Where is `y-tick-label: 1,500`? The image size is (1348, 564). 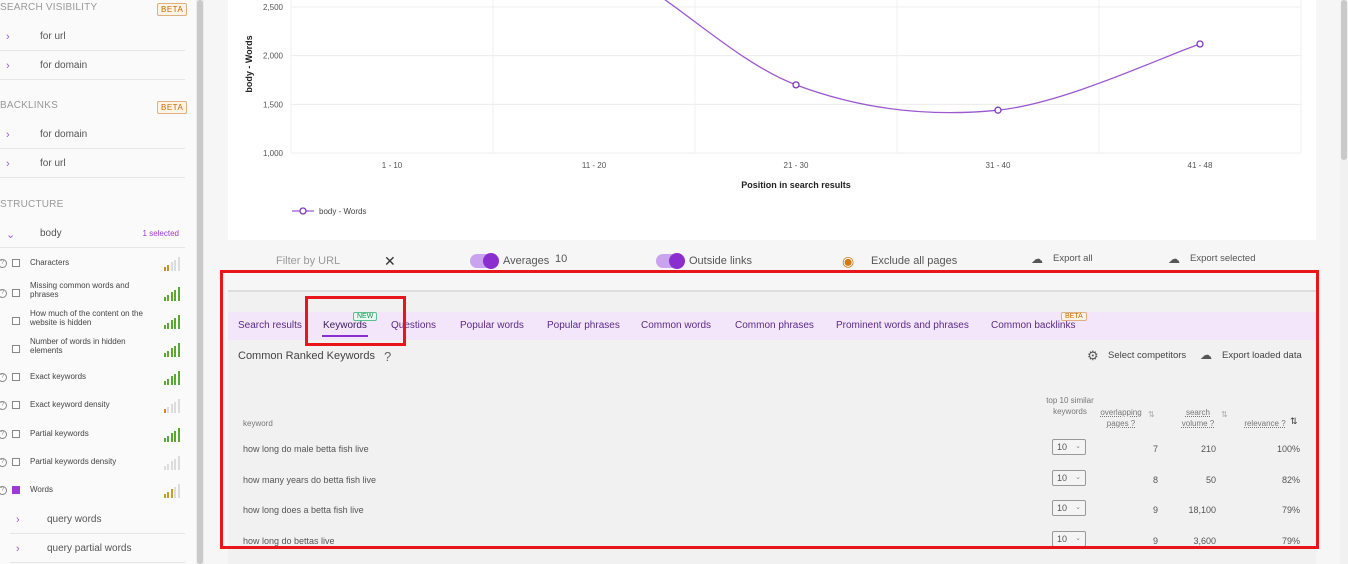 y-tick-label: 1,500 is located at coordinates (273, 104).